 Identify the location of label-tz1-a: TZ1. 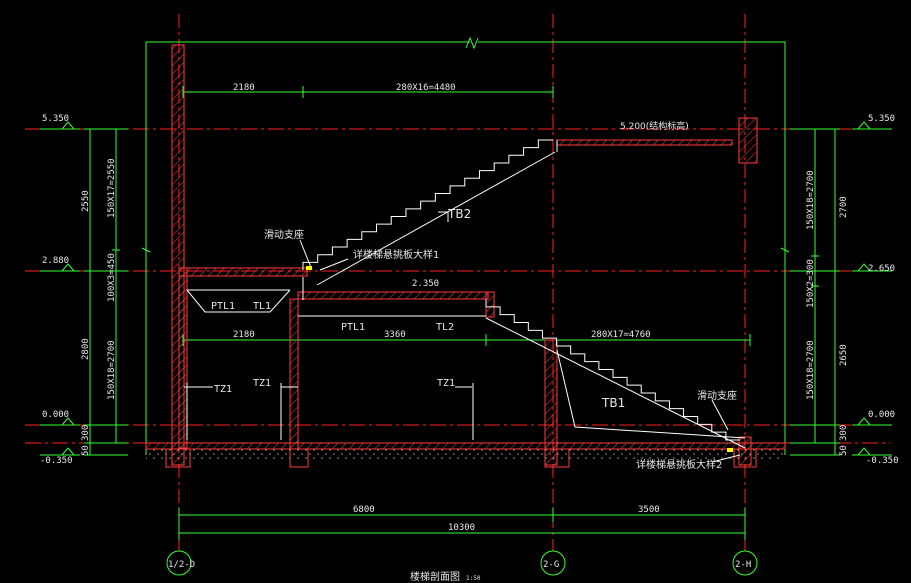
(223, 389).